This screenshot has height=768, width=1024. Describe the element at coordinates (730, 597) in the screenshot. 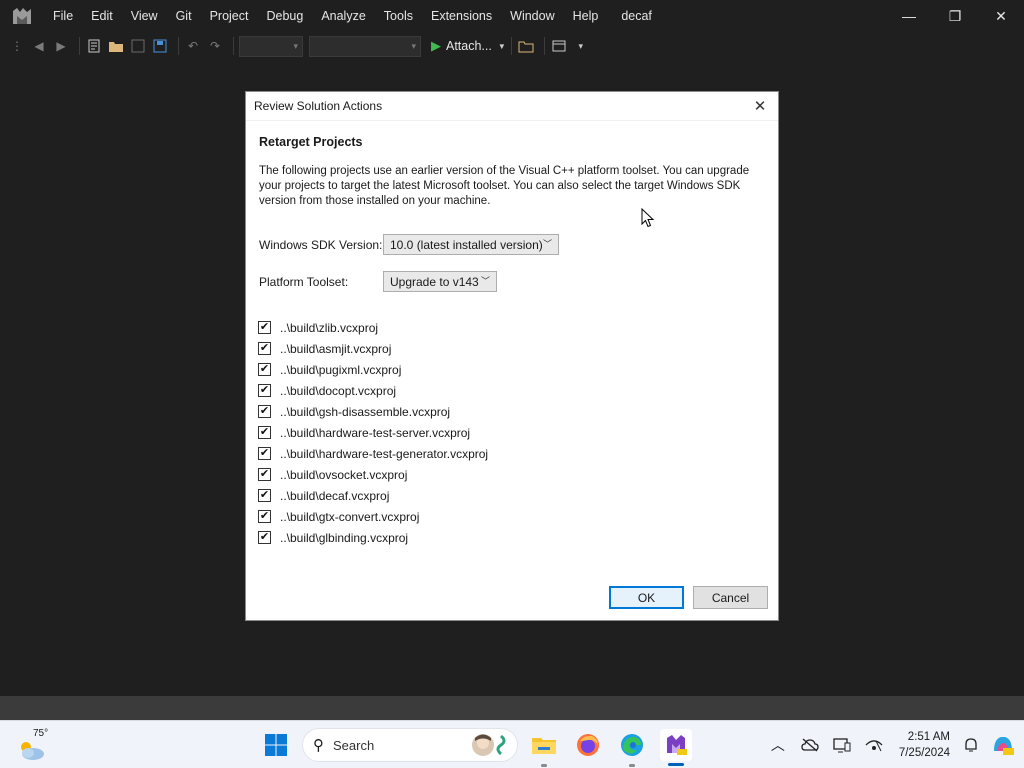

I see `cancel-button: Cancel` at that location.